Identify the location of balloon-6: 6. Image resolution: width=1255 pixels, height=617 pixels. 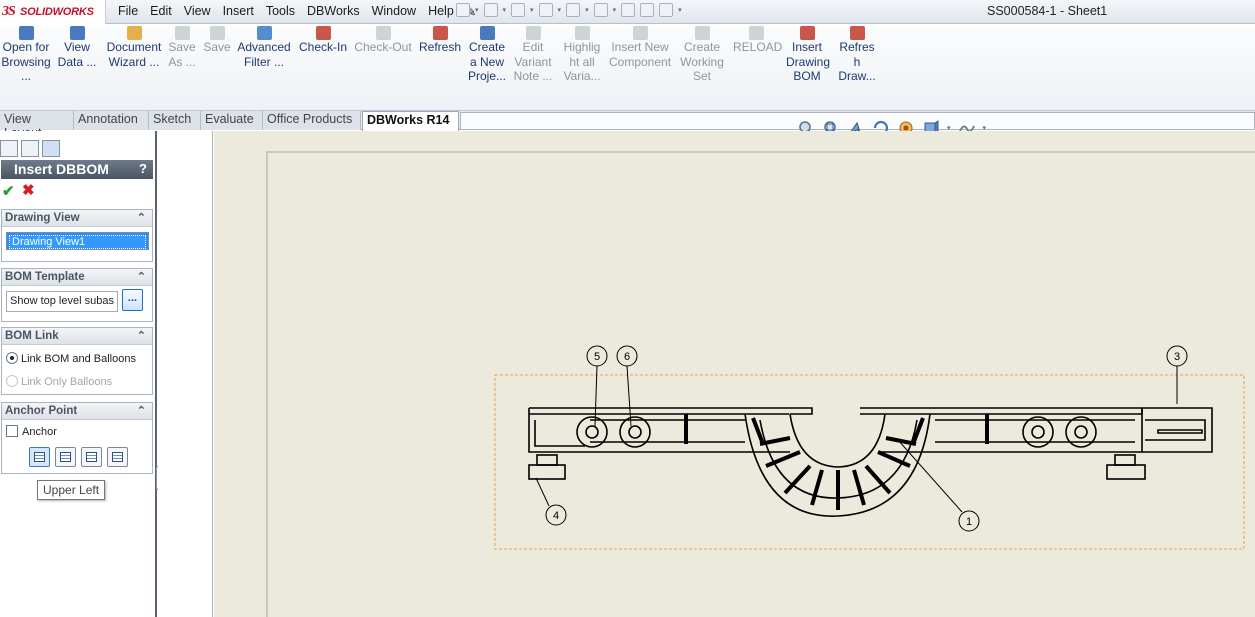
(627, 356).